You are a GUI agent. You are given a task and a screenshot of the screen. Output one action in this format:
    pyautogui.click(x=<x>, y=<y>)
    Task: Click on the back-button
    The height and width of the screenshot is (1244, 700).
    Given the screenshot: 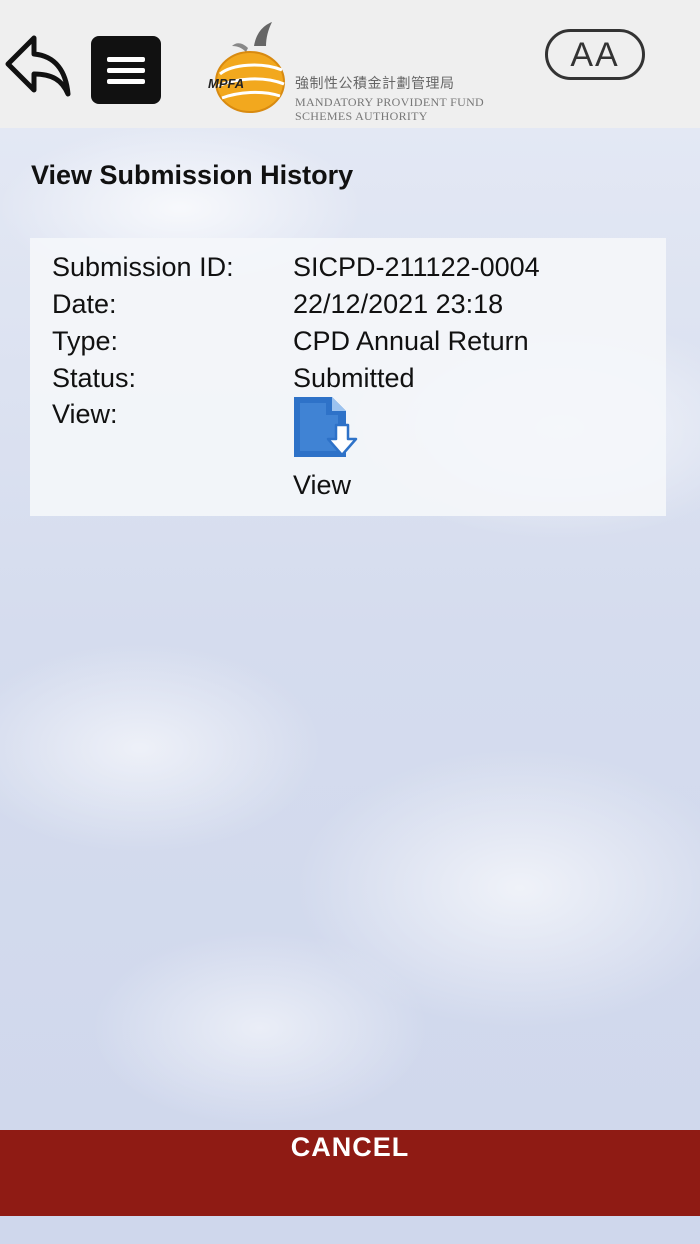 What is the action you would take?
    pyautogui.click(x=38, y=66)
    